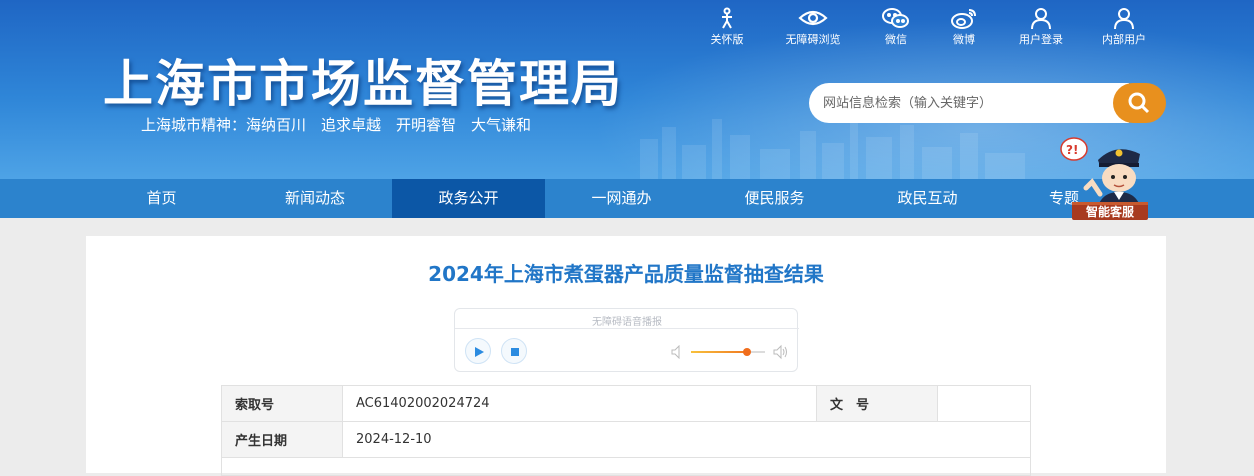 The height and width of the screenshot is (476, 1254). Describe the element at coordinates (984, 403) in the screenshot. I see `document-number-value` at that location.